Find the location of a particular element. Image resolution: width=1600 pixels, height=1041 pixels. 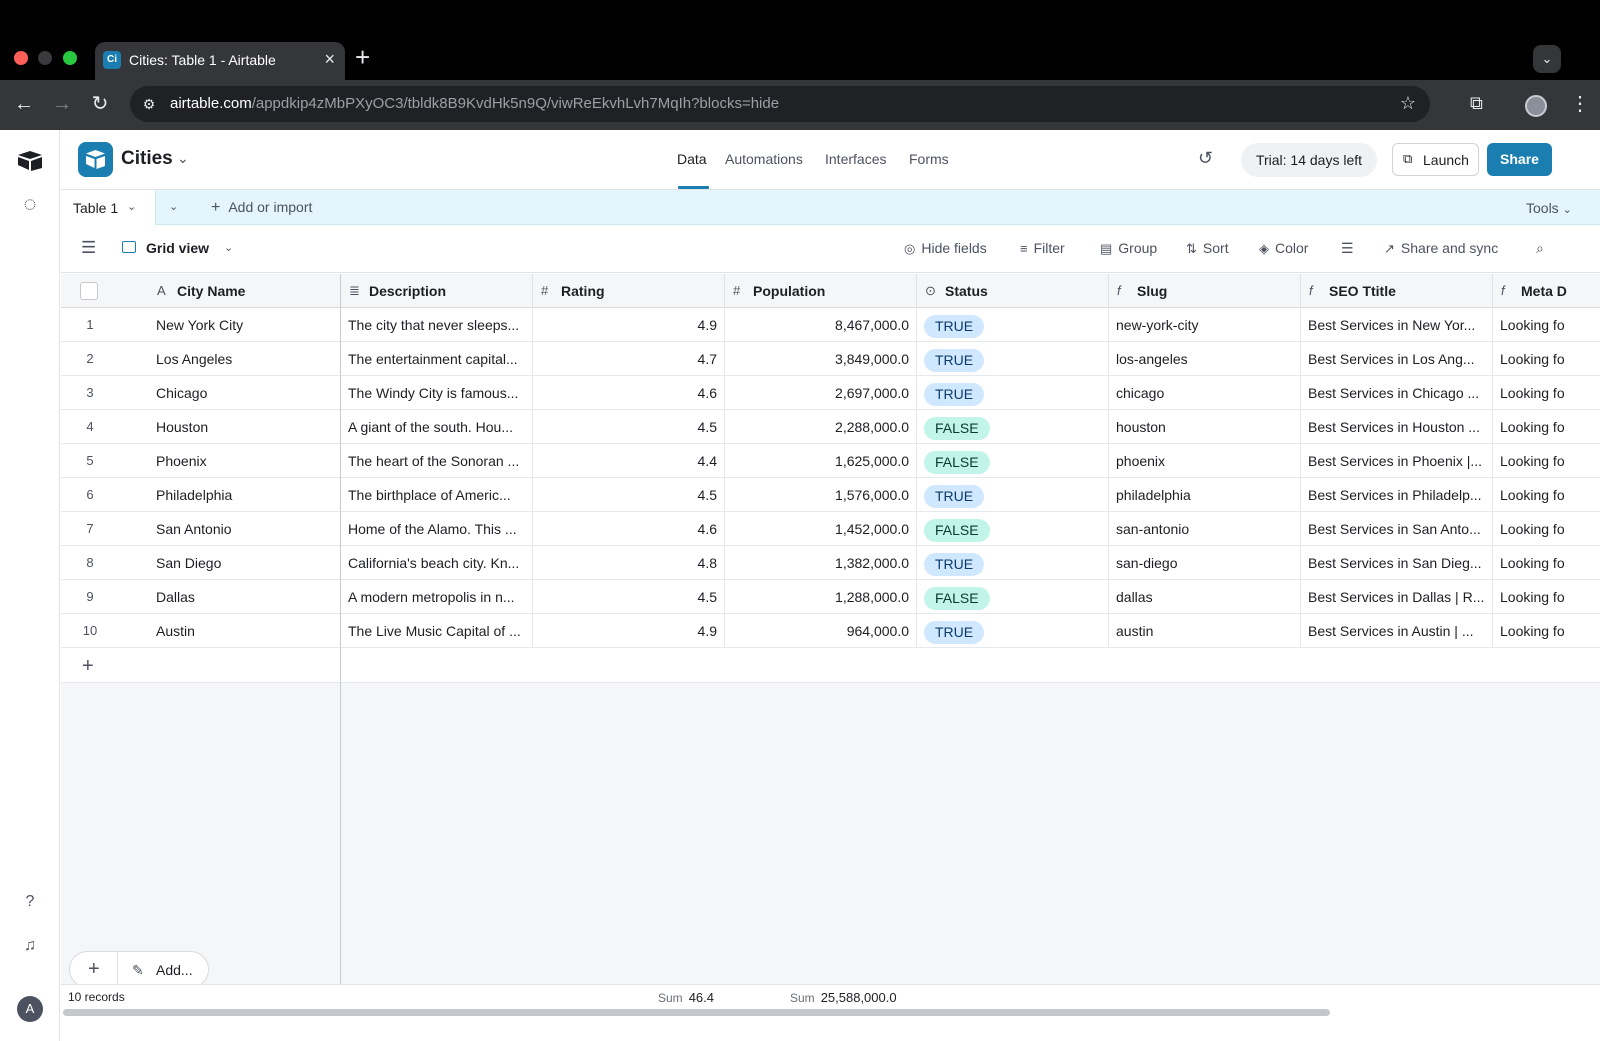

window-minimize-button is located at coordinates (45, 58).